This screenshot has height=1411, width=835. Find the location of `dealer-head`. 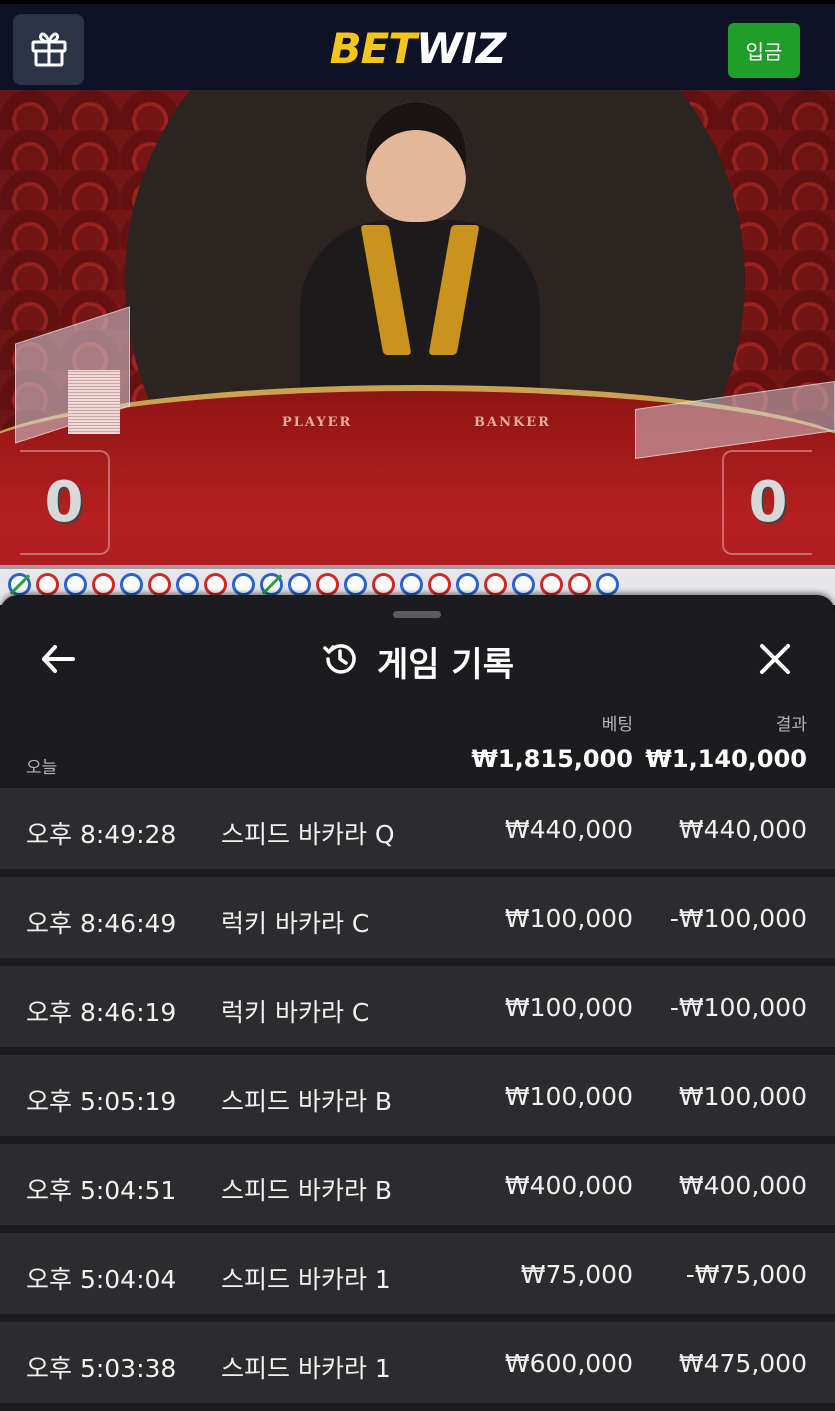

dealer-head is located at coordinates (416, 162).